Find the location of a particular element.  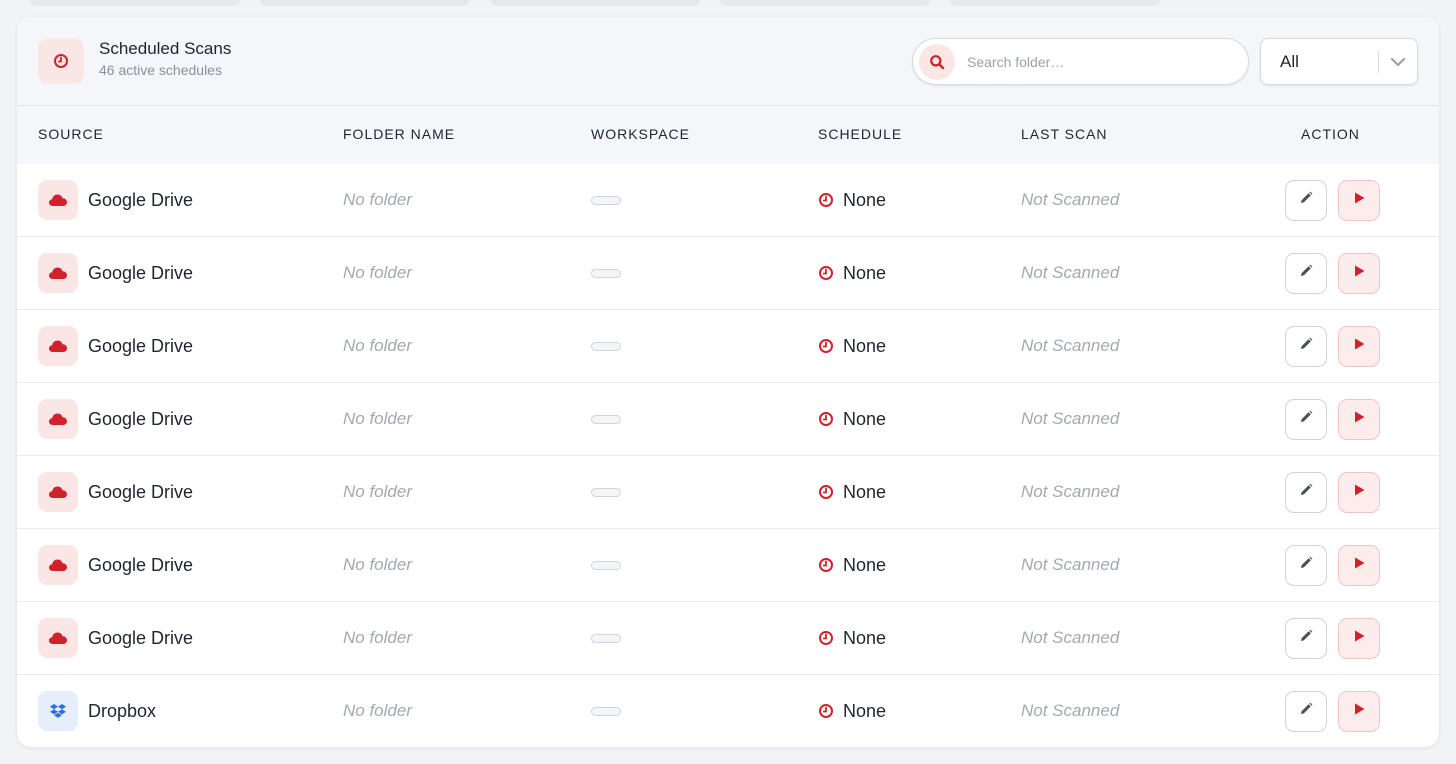

column-header-schedule: SCHEDULE is located at coordinates (860, 134).